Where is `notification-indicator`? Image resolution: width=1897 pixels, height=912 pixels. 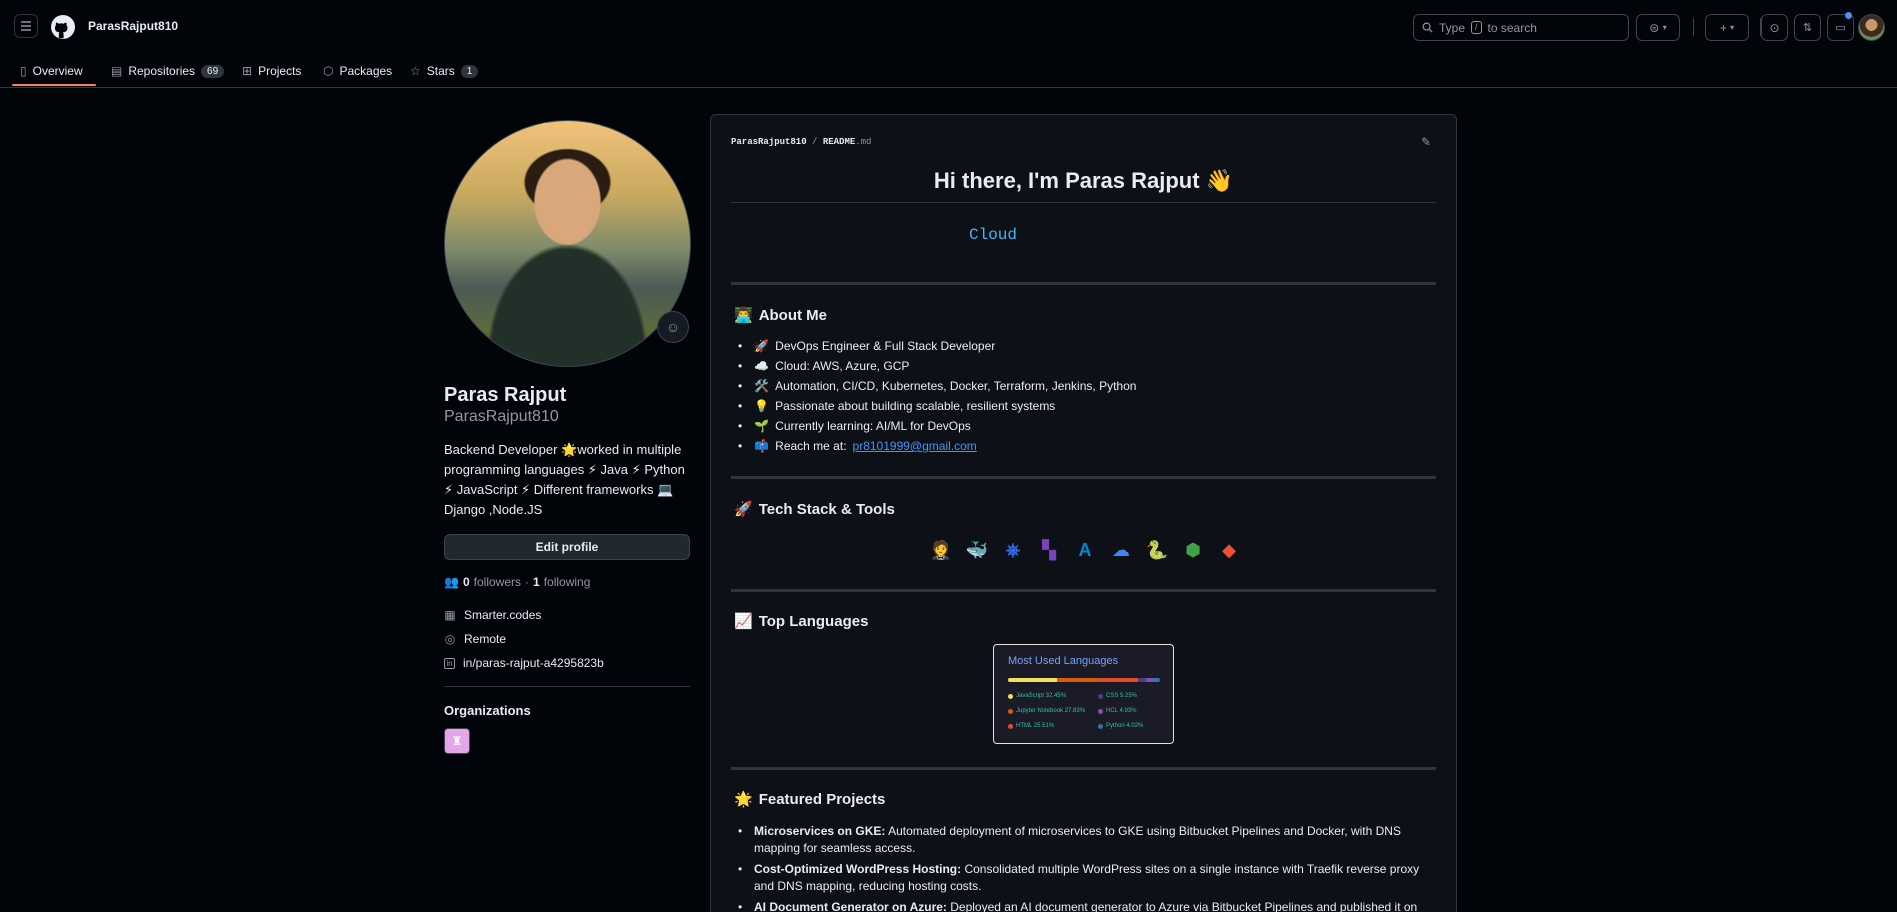 notification-indicator is located at coordinates (1848, 15).